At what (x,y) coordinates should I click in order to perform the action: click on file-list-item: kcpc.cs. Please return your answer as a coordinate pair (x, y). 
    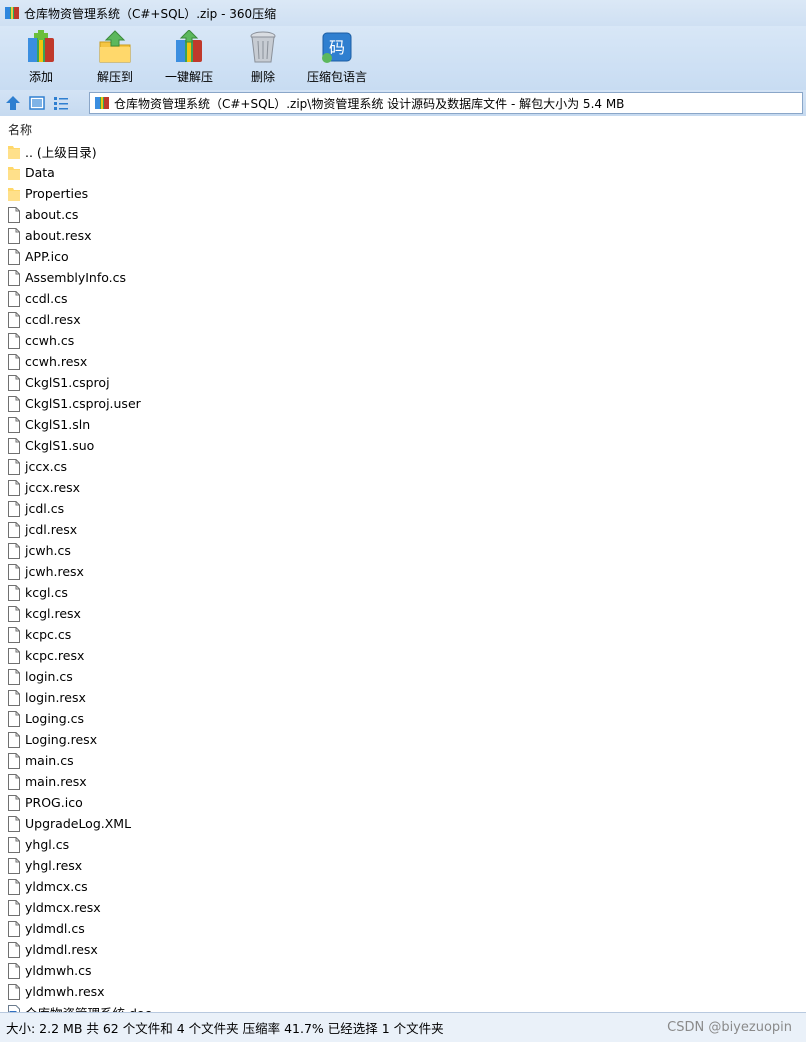
    Looking at the image, I should click on (403, 634).